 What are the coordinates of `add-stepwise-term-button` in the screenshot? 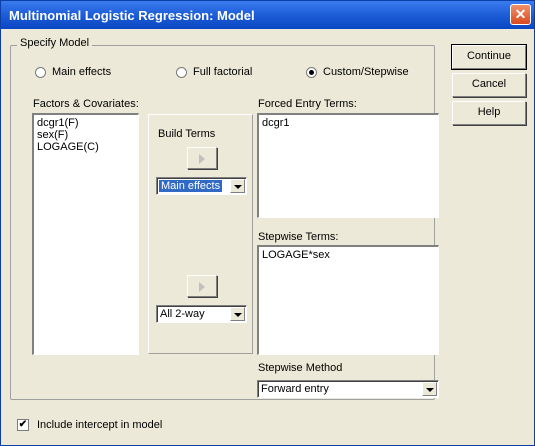 It's located at (202, 286).